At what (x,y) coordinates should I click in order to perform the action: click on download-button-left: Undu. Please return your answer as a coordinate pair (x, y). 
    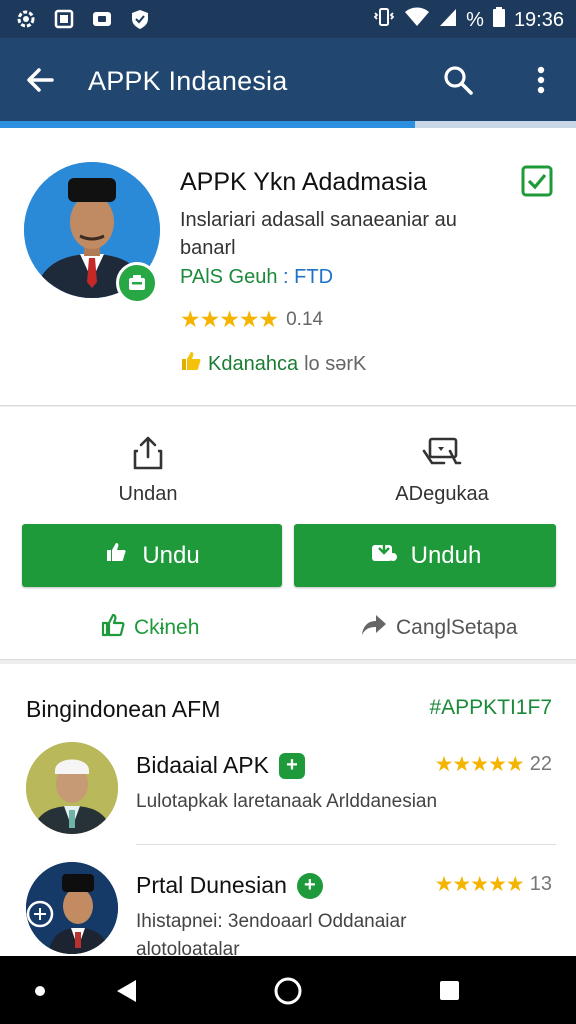
    Looking at the image, I should click on (152, 555).